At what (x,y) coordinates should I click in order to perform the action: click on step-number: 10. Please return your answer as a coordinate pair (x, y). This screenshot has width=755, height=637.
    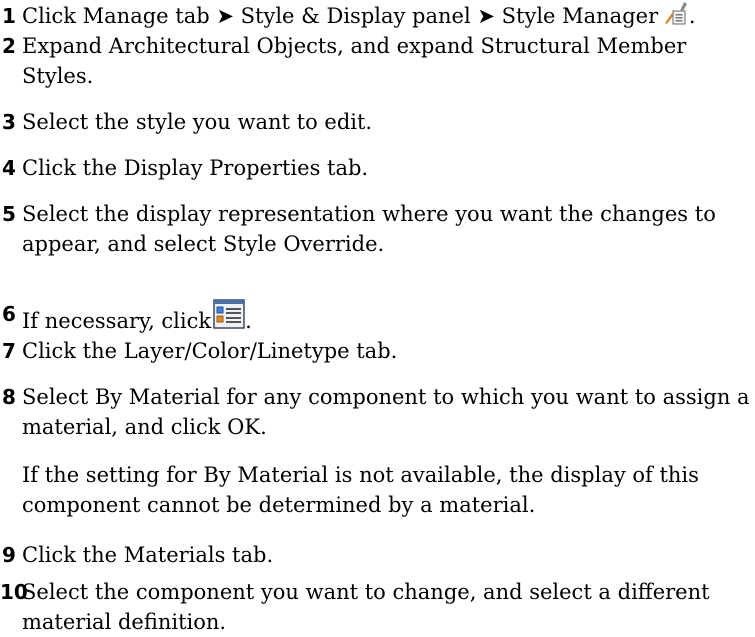
    Looking at the image, I should click on (14, 592).